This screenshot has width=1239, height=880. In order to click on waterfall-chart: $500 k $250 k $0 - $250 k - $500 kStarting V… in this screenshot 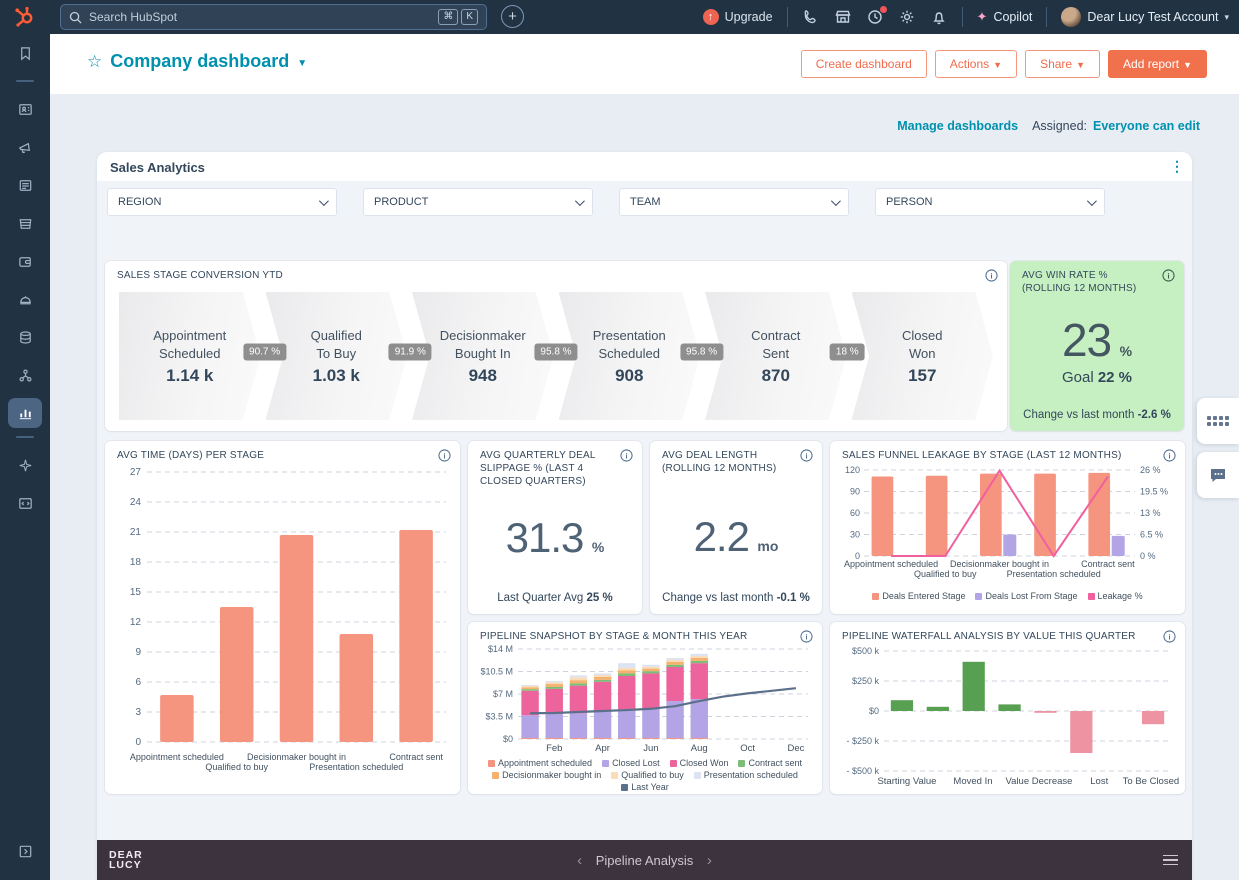, I will do `click(1012, 716)`.